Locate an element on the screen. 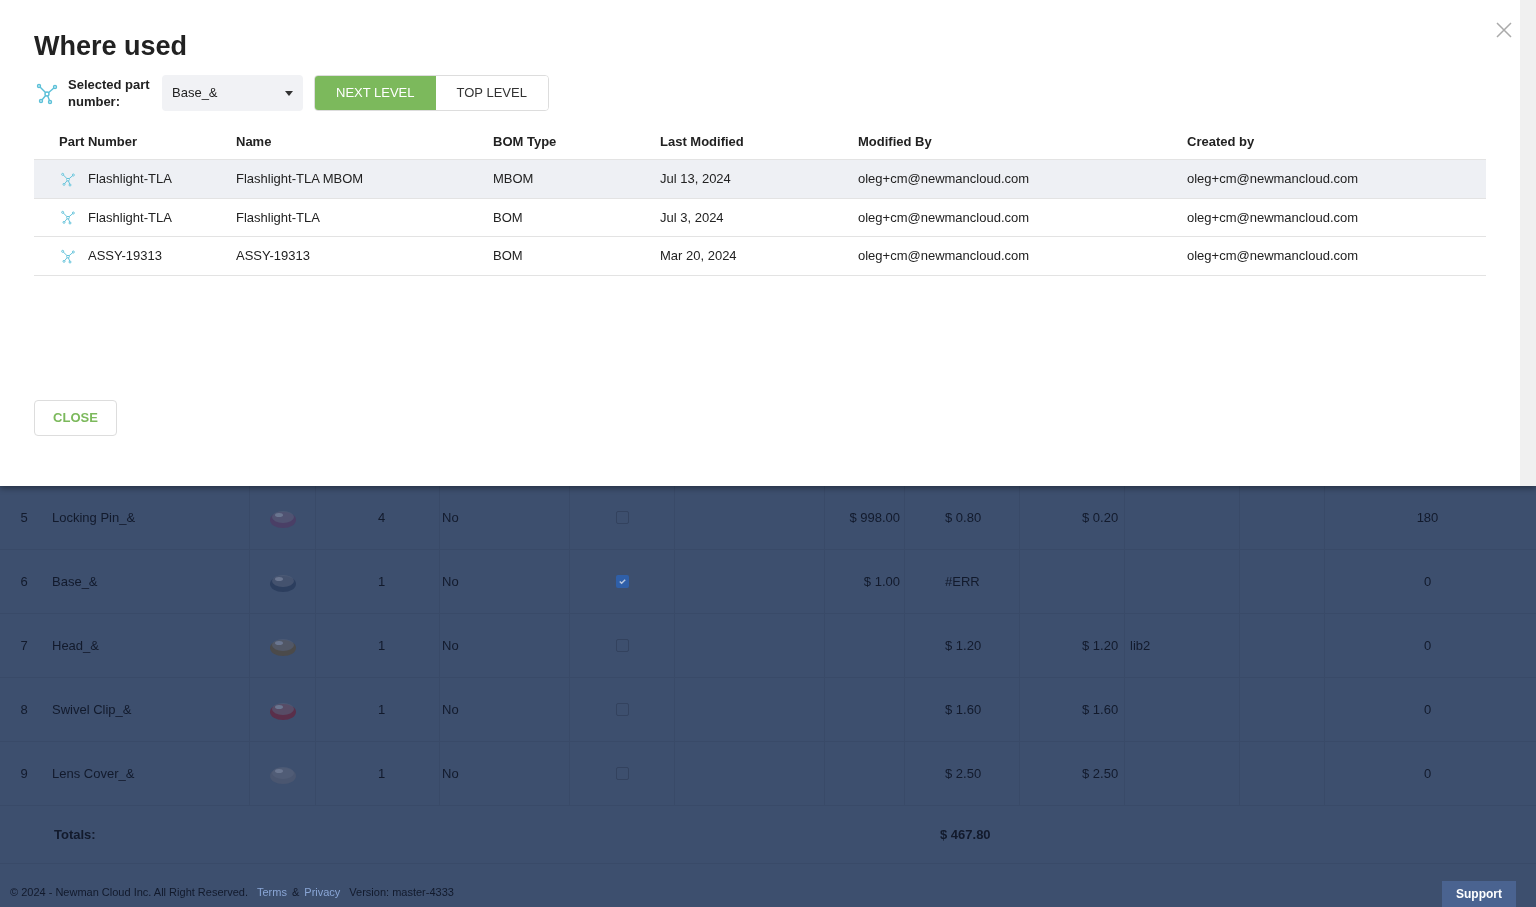 The width and height of the screenshot is (1536, 907). checkbox is located at coordinates (622, 581).